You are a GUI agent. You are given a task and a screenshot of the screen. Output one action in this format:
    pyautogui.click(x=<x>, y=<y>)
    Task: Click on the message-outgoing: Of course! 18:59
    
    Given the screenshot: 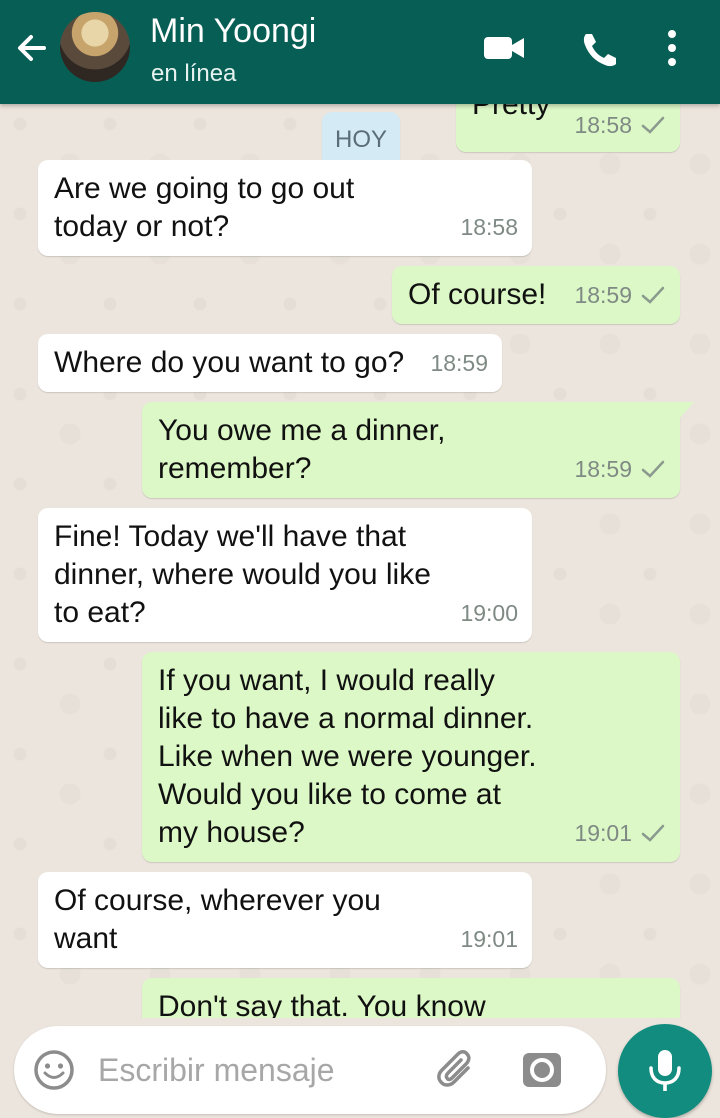 What is the action you would take?
    pyautogui.click(x=536, y=295)
    